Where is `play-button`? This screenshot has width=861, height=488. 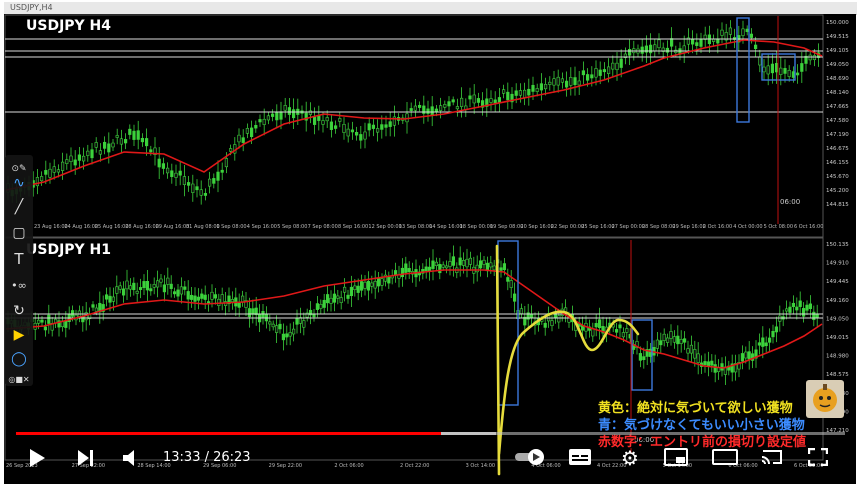 play-button is located at coordinates (39, 459).